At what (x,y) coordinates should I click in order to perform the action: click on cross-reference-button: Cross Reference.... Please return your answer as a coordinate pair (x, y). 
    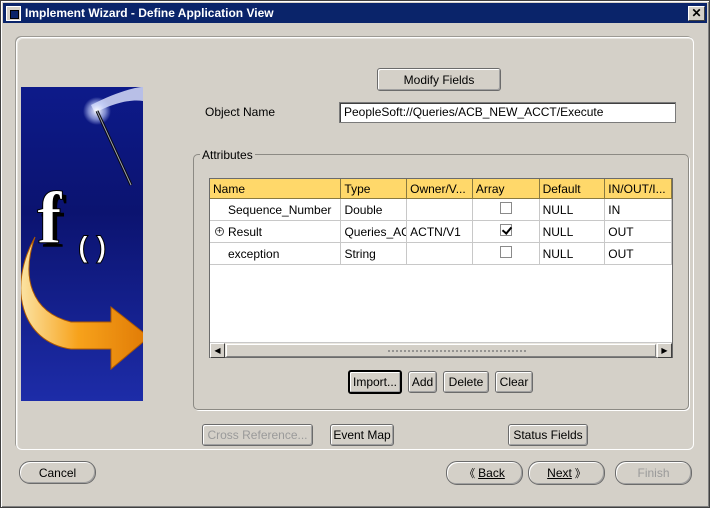
    Looking at the image, I should click on (257, 435).